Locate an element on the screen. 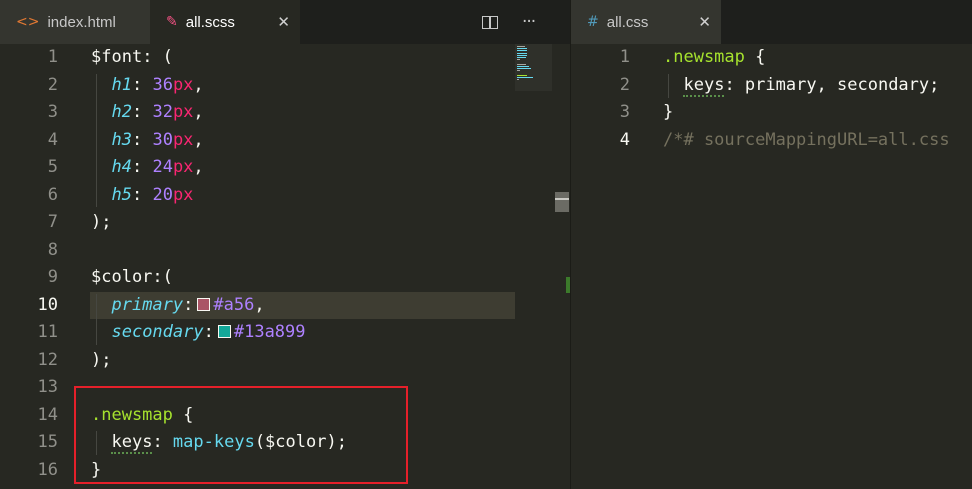  line-number: 1 is located at coordinates (52, 57).